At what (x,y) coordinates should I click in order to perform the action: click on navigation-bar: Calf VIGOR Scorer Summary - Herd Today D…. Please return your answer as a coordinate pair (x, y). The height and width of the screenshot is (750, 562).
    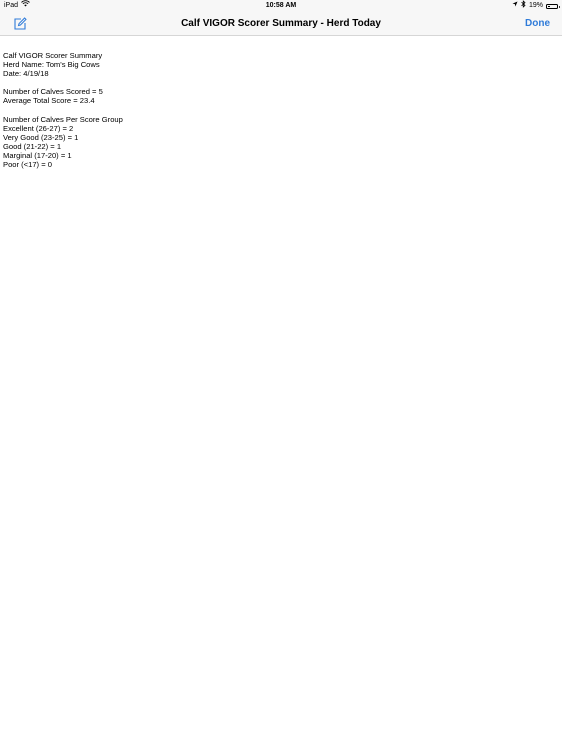
    Looking at the image, I should click on (281, 24).